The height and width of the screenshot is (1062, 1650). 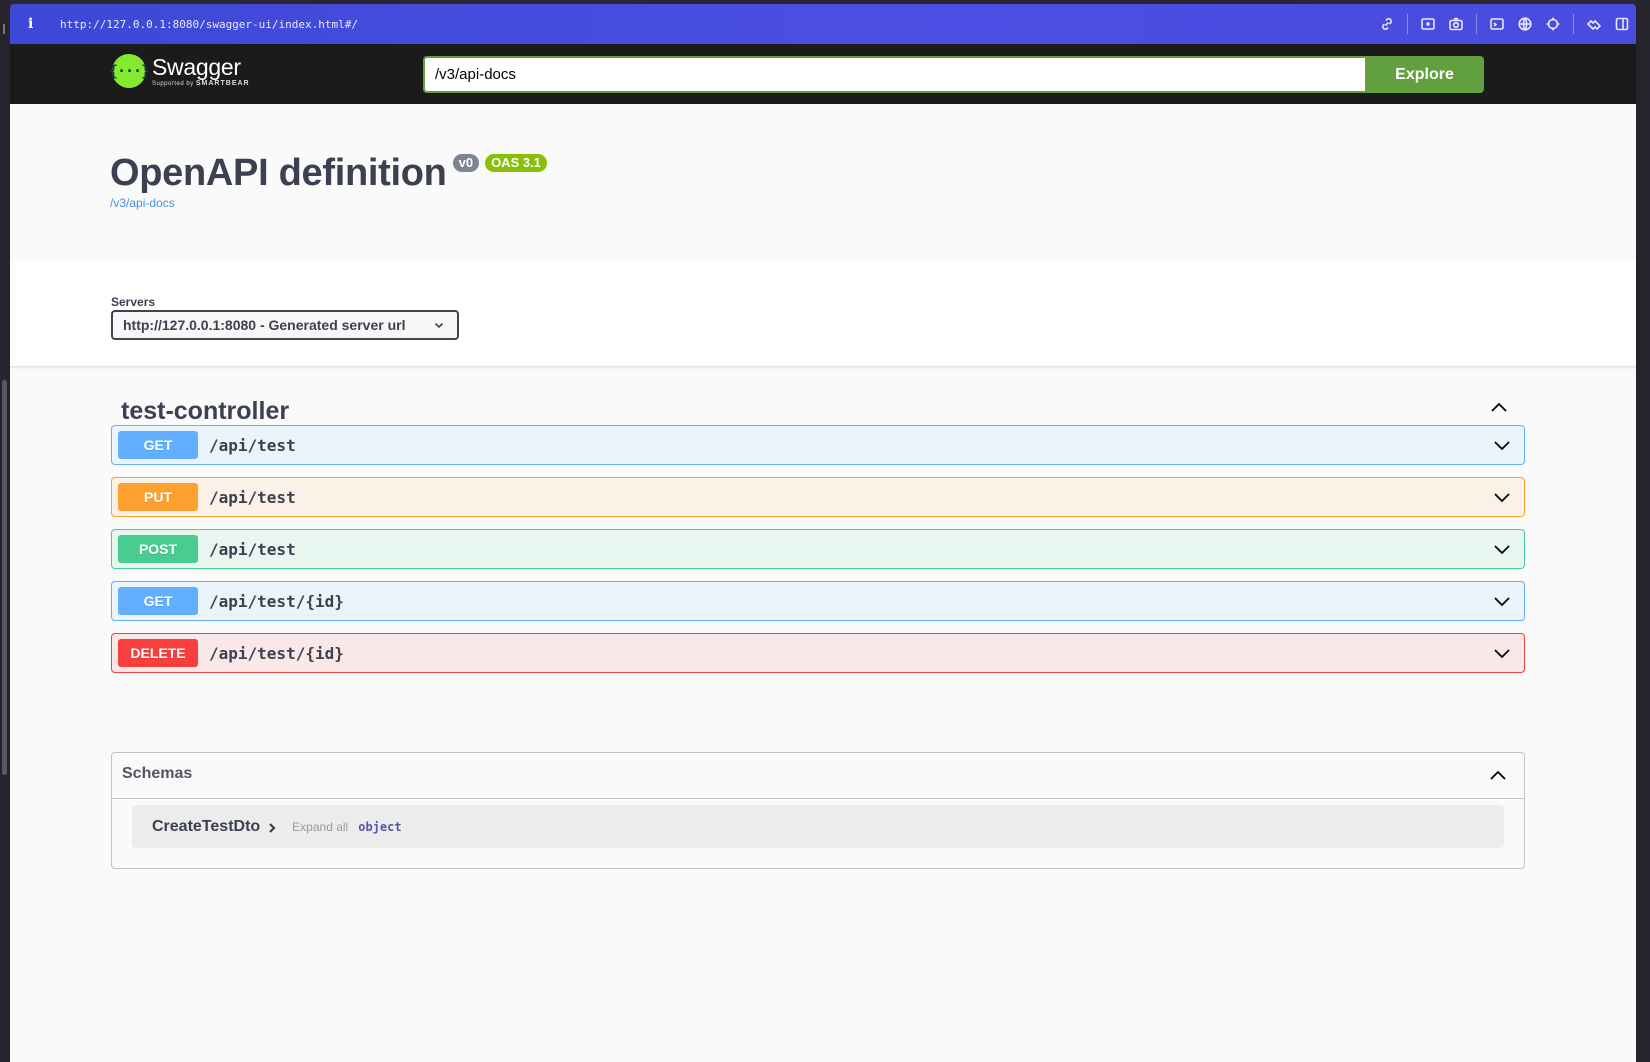 I want to click on extension-icon, so click(x=1594, y=24).